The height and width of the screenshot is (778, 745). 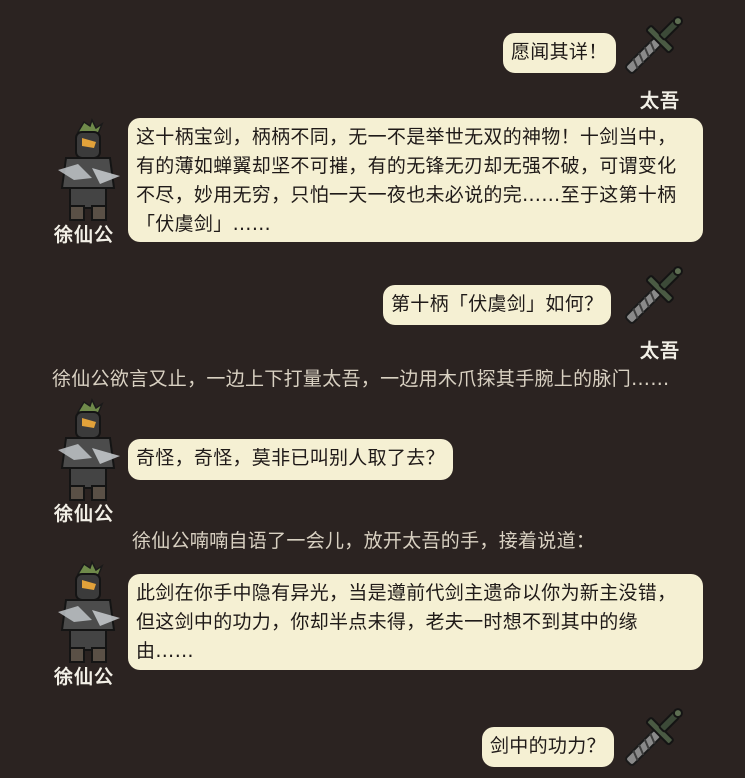 What do you see at coordinates (290, 459) in the screenshot?
I see `dialogue-bubble-xu: 奇怪，奇怪，莫非已叫别人取了去？` at bounding box center [290, 459].